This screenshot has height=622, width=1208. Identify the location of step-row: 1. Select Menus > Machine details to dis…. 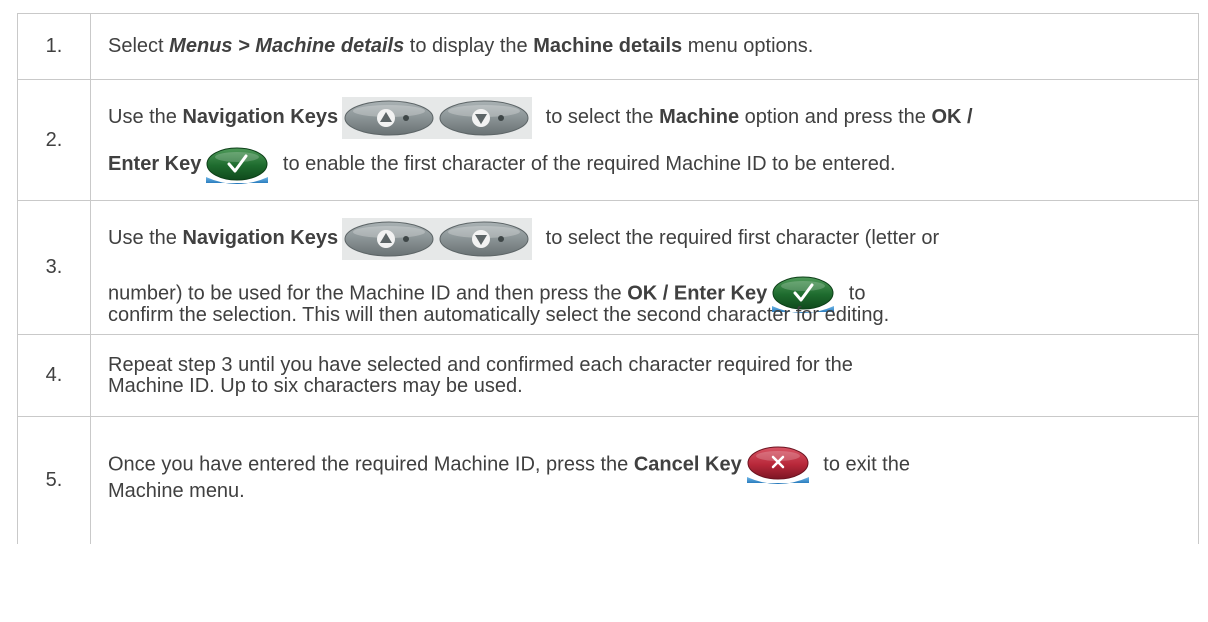
(608, 46).